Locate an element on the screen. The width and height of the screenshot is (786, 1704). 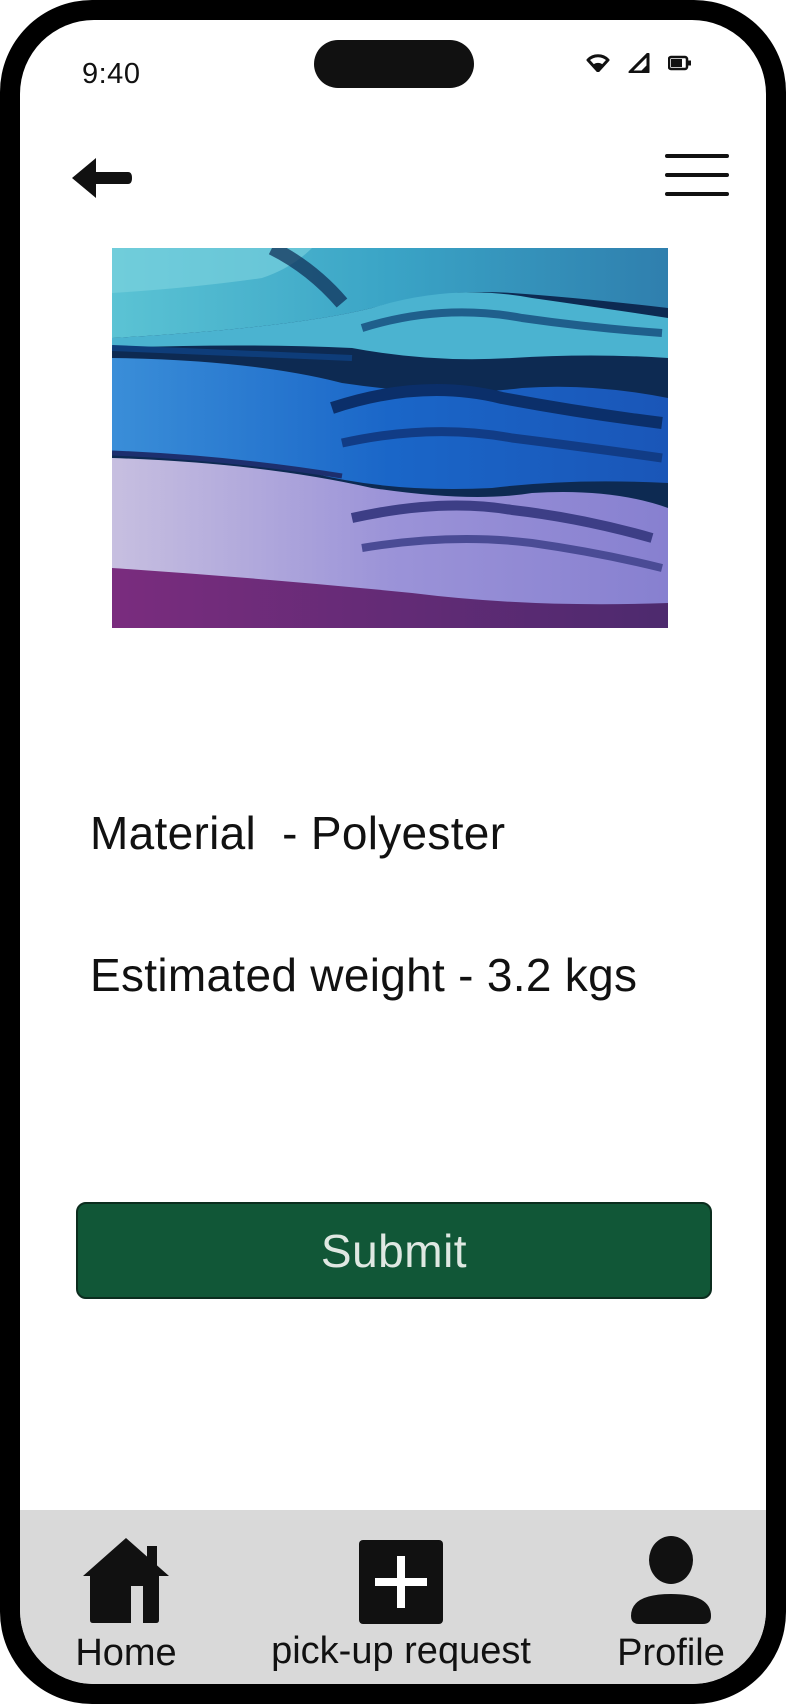
submit-button: Submit is located at coordinates (394, 1250).